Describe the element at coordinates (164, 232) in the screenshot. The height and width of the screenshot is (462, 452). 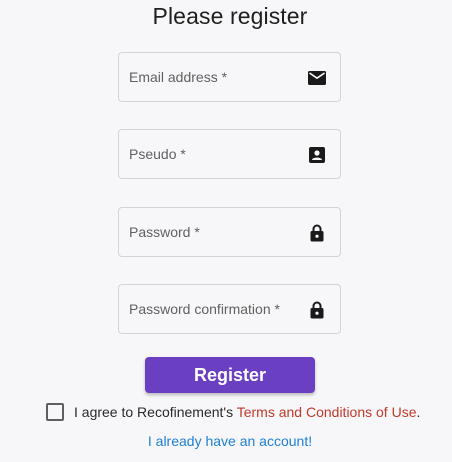
I see `password-field-label: Password *` at that location.